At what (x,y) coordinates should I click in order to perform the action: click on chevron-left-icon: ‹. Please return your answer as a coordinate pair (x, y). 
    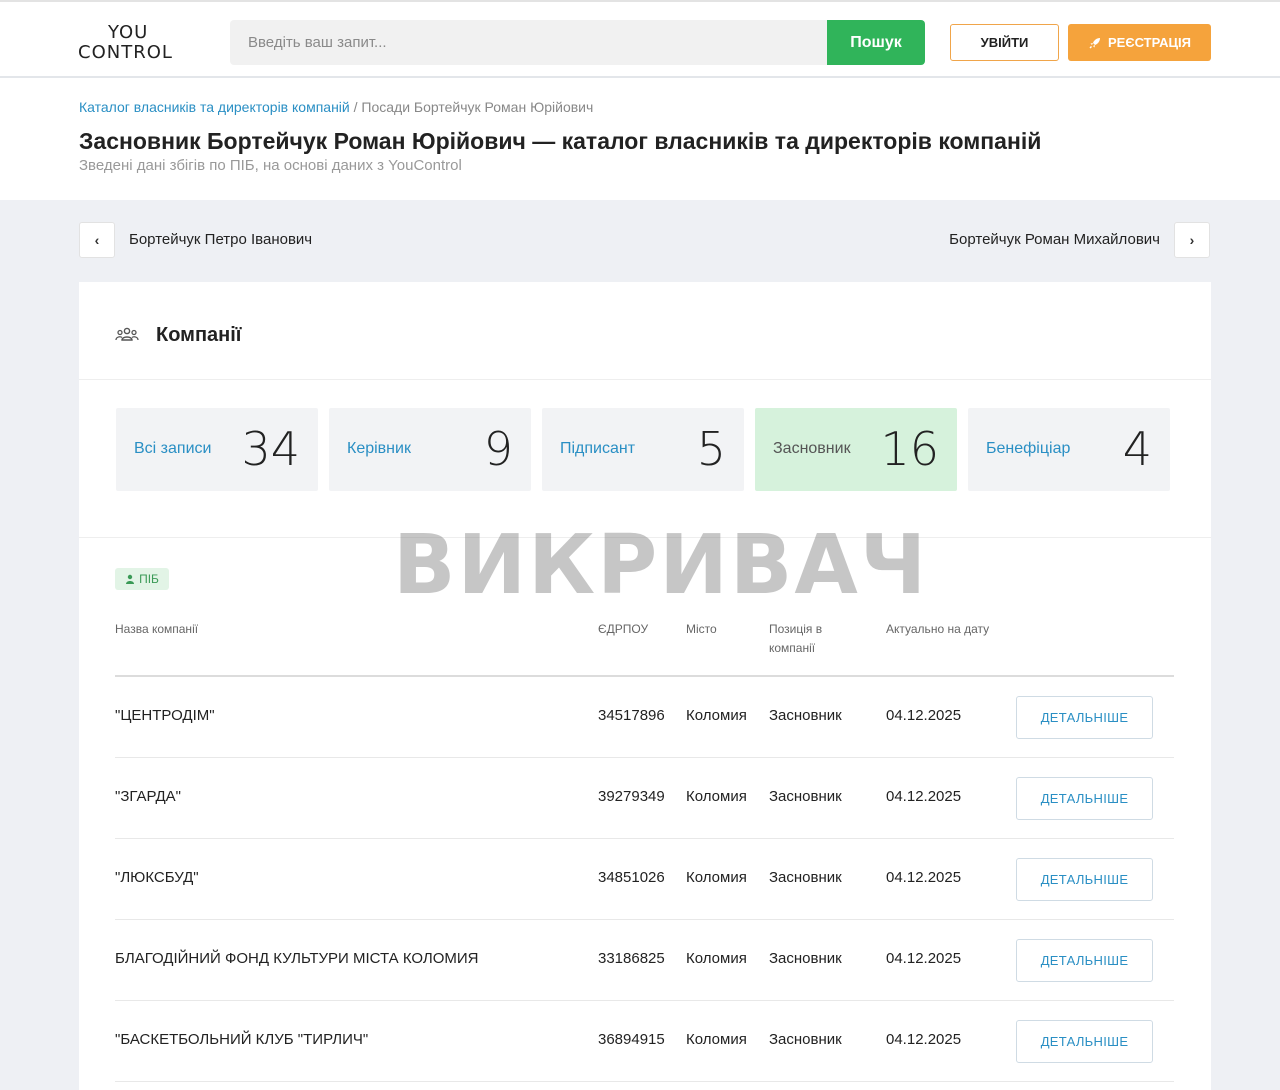
    Looking at the image, I should click on (97, 240).